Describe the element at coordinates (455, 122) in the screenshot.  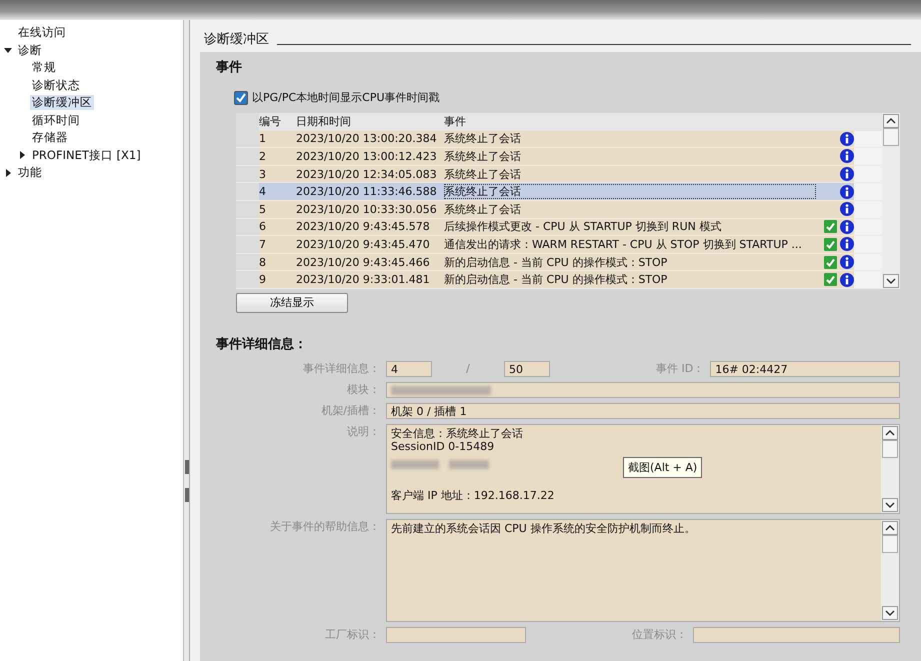
I see `column-header: 事件` at that location.